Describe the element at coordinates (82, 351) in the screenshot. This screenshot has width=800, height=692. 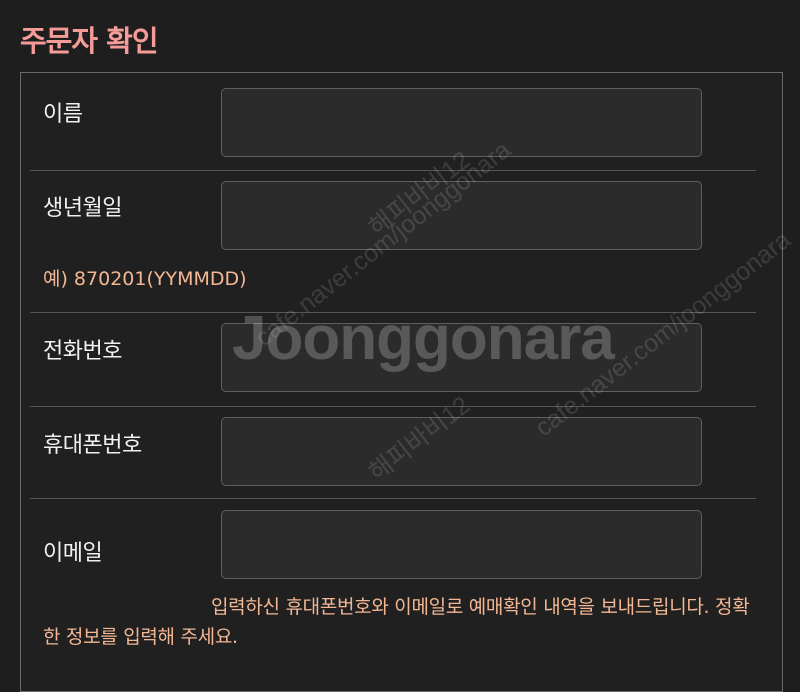
I see `phone-label: 전화번호` at that location.